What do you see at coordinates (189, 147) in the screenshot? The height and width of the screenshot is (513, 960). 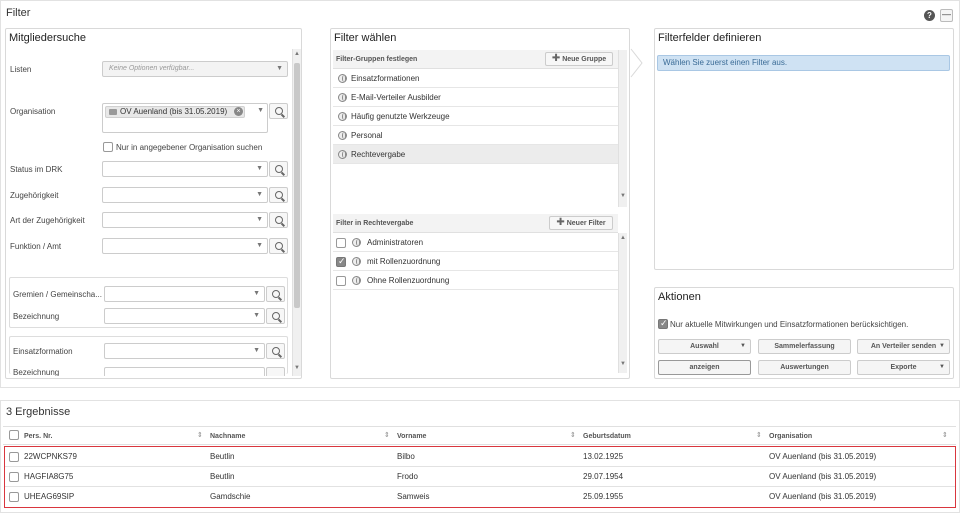 I see `nur-org-label: Nur in angegebener Organisation suchen` at bounding box center [189, 147].